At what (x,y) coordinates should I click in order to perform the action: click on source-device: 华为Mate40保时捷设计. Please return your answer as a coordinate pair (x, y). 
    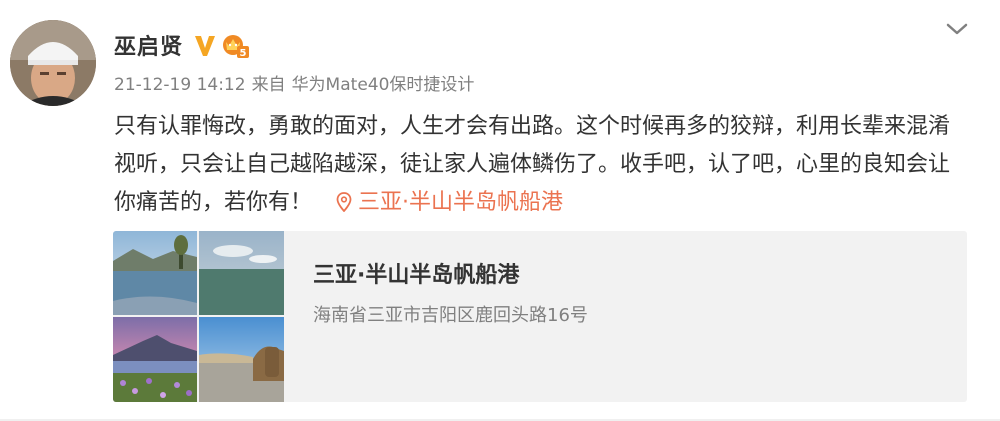
    Looking at the image, I should click on (383, 85).